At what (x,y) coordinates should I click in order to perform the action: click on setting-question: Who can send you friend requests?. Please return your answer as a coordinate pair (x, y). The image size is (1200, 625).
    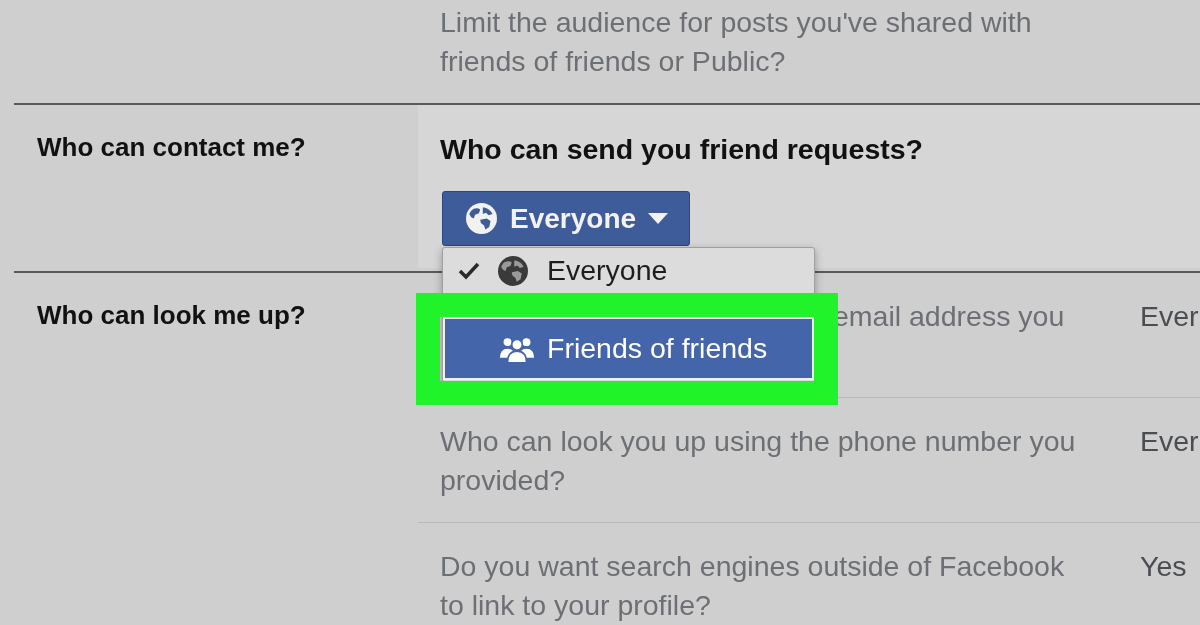
    Looking at the image, I should click on (681, 149).